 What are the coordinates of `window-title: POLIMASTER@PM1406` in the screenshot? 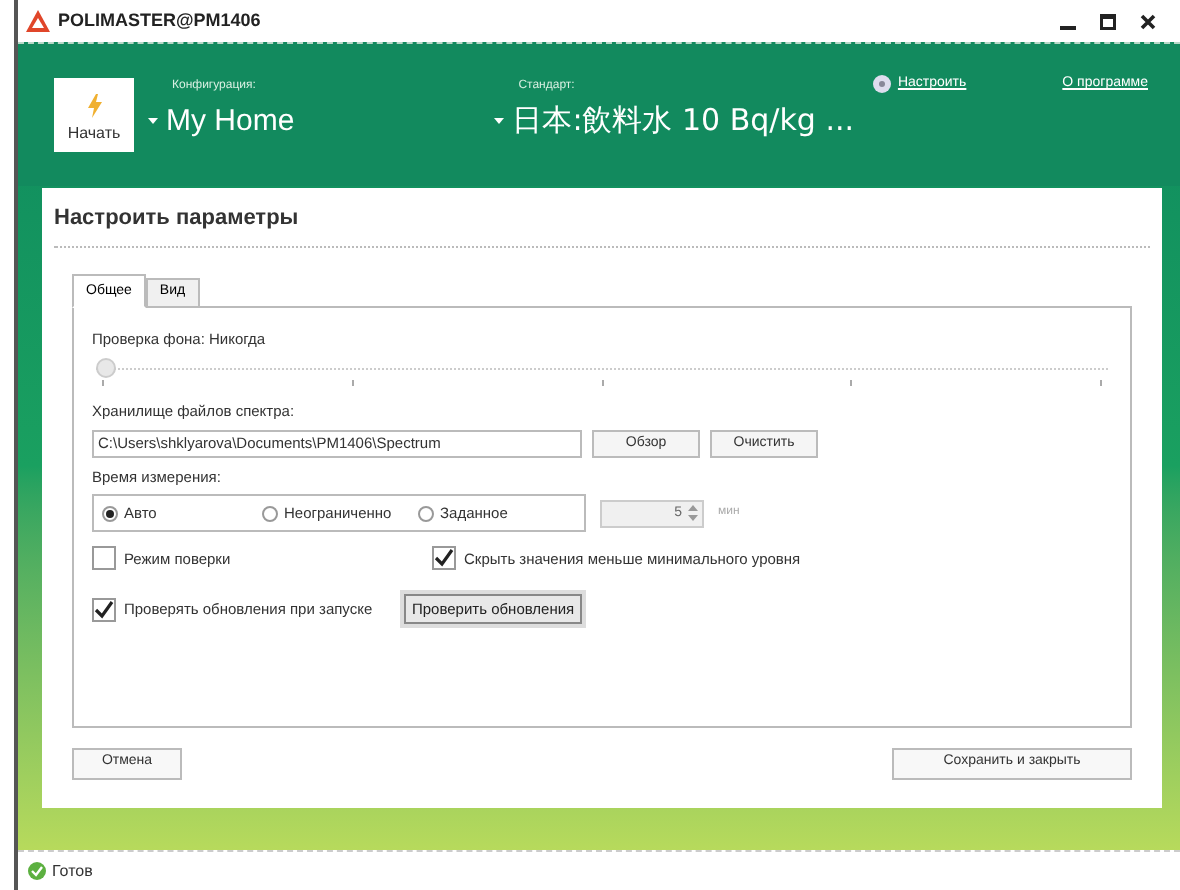 It's located at (159, 20).